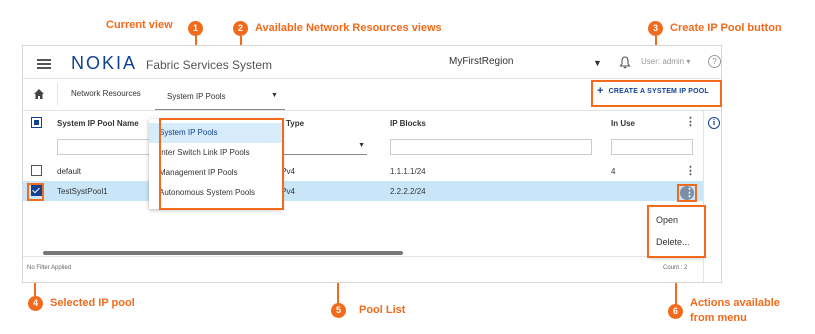  I want to click on row-count: Count : 2, so click(675, 268).